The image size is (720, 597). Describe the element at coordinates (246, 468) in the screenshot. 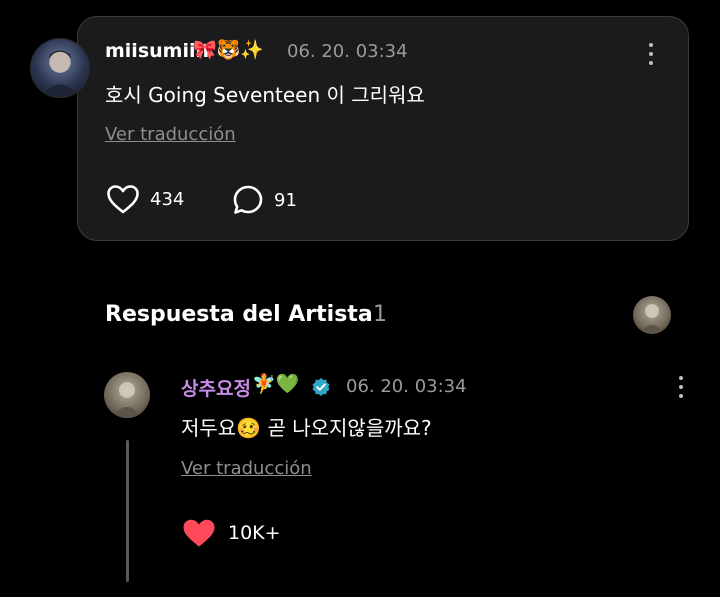

I see `reply-translate-link: Ver traducción` at that location.